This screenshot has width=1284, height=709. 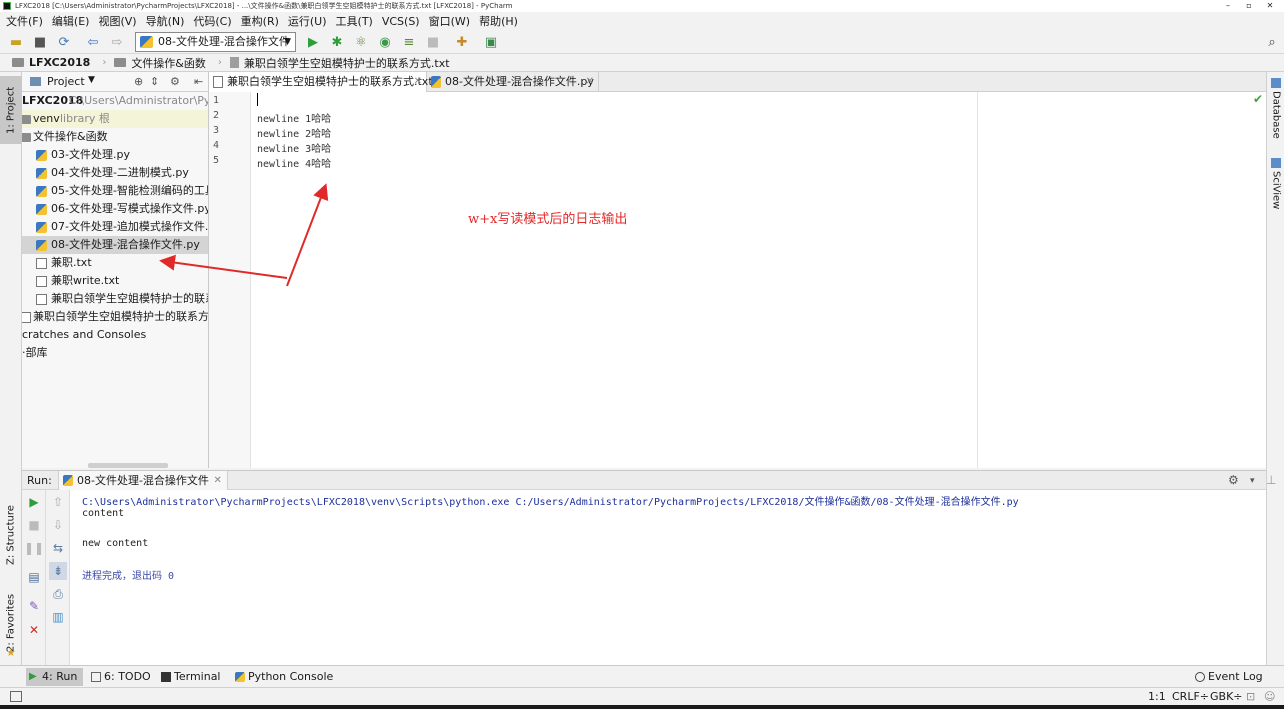 What do you see at coordinates (216, 130) in the screenshot?
I see `line-number: 3` at bounding box center [216, 130].